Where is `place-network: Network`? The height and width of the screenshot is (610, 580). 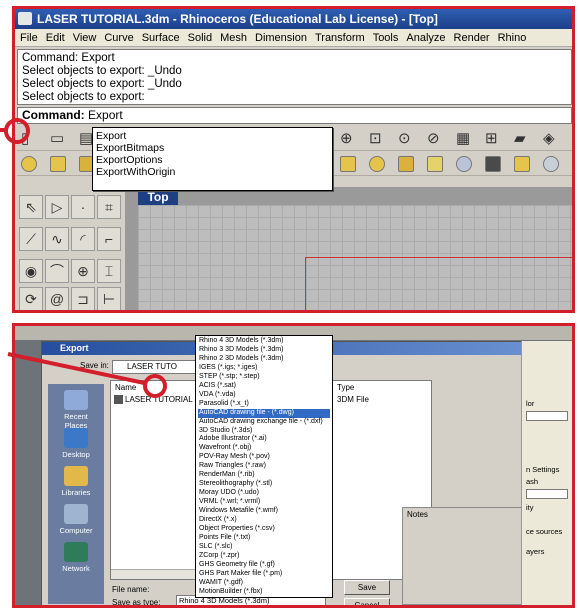
place-network: Network is located at coordinates (76, 557).